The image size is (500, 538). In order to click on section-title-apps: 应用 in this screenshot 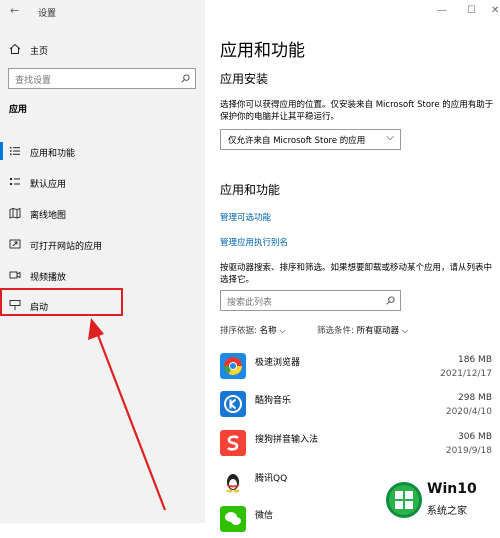, I will do `click(18, 110)`.